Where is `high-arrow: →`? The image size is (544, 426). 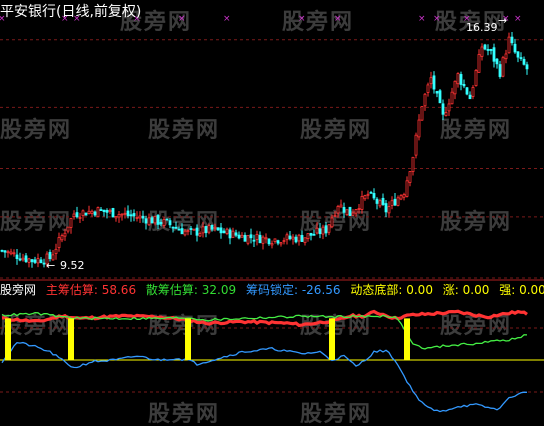
high-arrow: → is located at coordinates (502, 20).